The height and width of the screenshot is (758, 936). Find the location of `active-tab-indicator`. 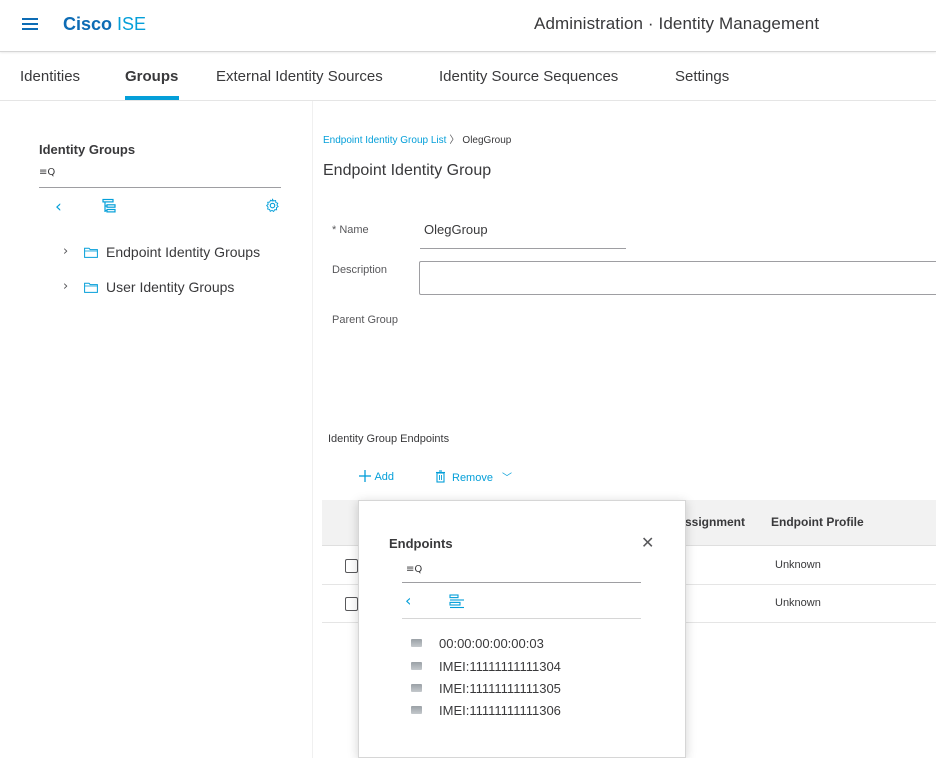

active-tab-indicator is located at coordinates (152, 98).